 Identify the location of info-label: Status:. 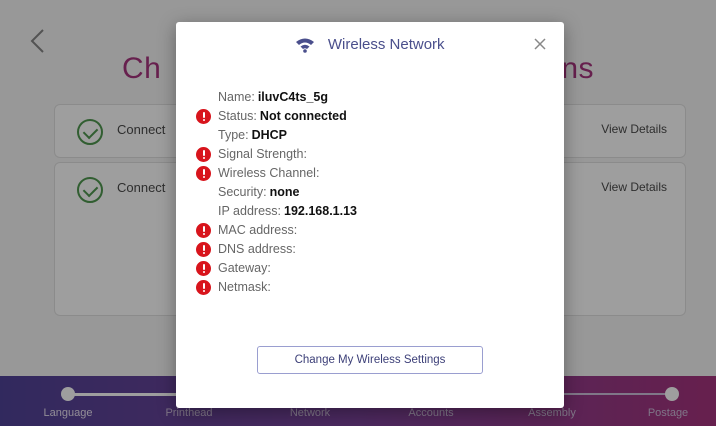
(237, 116).